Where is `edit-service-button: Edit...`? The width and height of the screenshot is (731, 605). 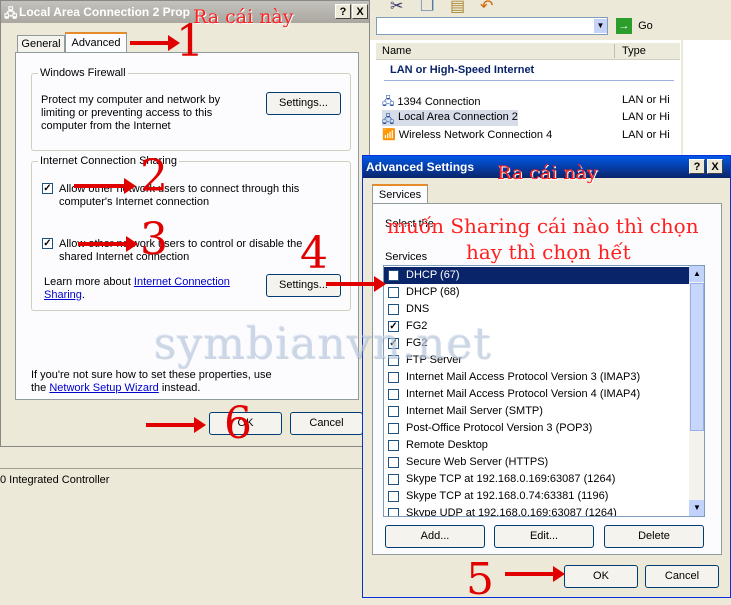 edit-service-button: Edit... is located at coordinates (544, 536).